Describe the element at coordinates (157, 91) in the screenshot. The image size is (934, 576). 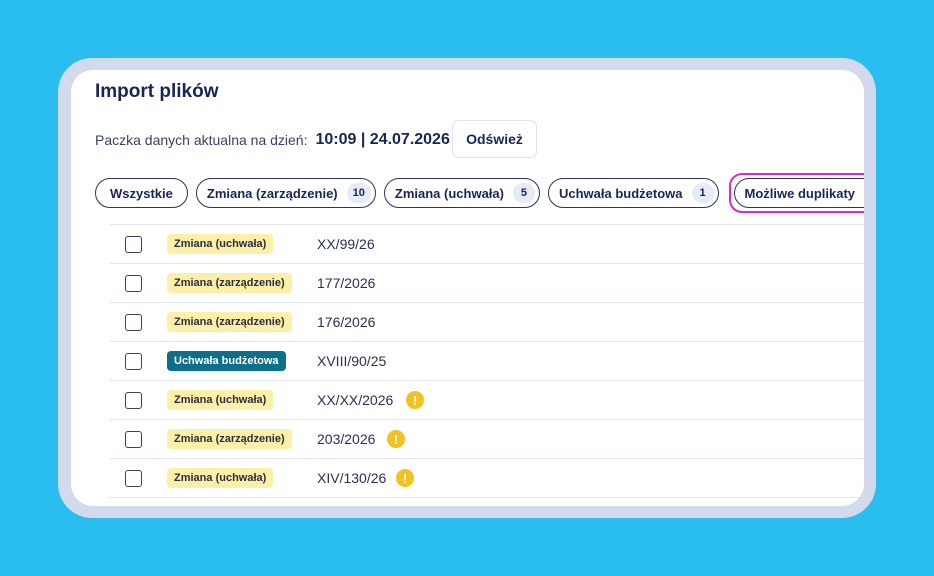
I see `page-title: Import plików` at that location.